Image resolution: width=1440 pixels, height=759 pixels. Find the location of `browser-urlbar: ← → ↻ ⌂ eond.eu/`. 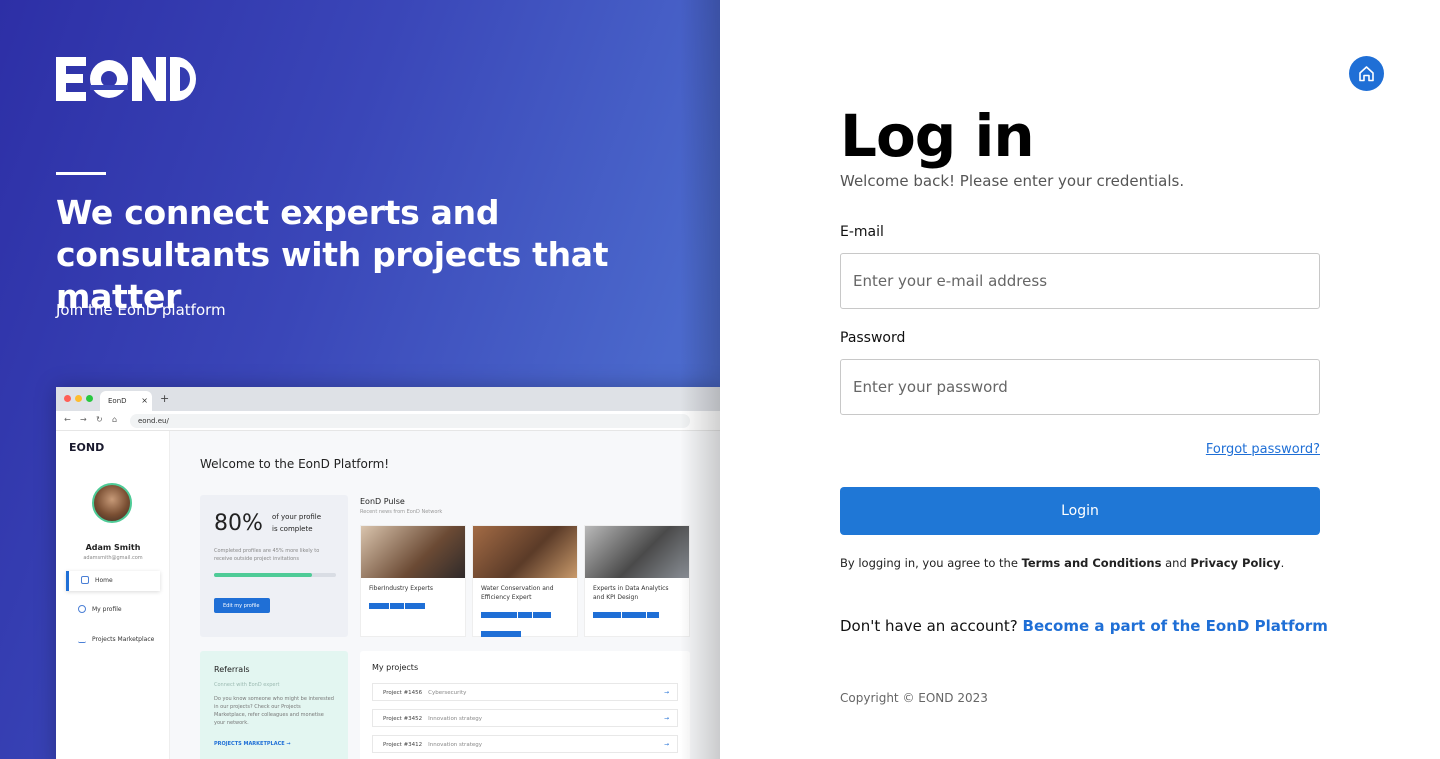

browser-urlbar: ← → ↻ ⌂ eond.eu/ is located at coordinates (388, 421).